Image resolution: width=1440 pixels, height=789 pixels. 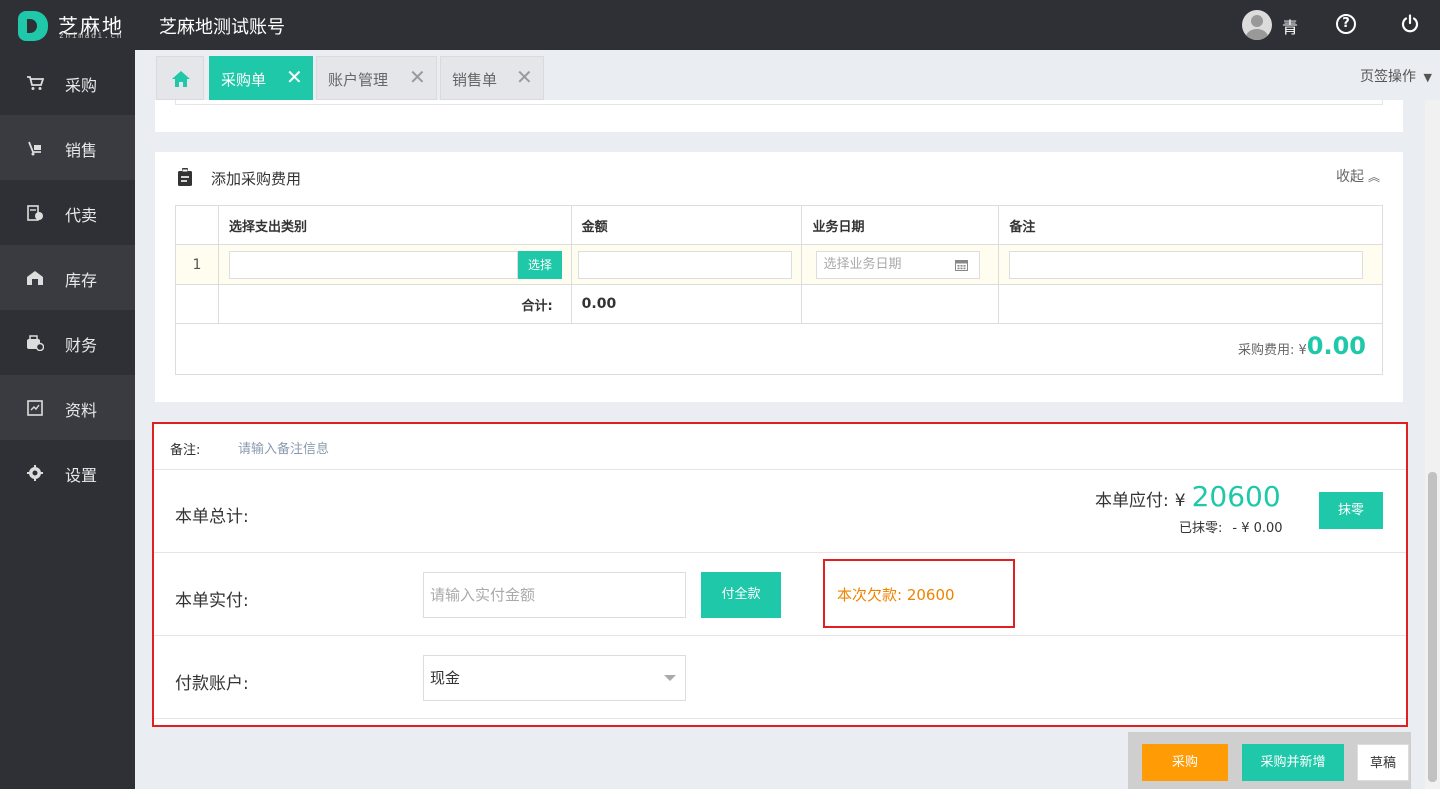 What do you see at coordinates (244, 80) in the screenshot?
I see `tab-label: 采购单` at bounding box center [244, 80].